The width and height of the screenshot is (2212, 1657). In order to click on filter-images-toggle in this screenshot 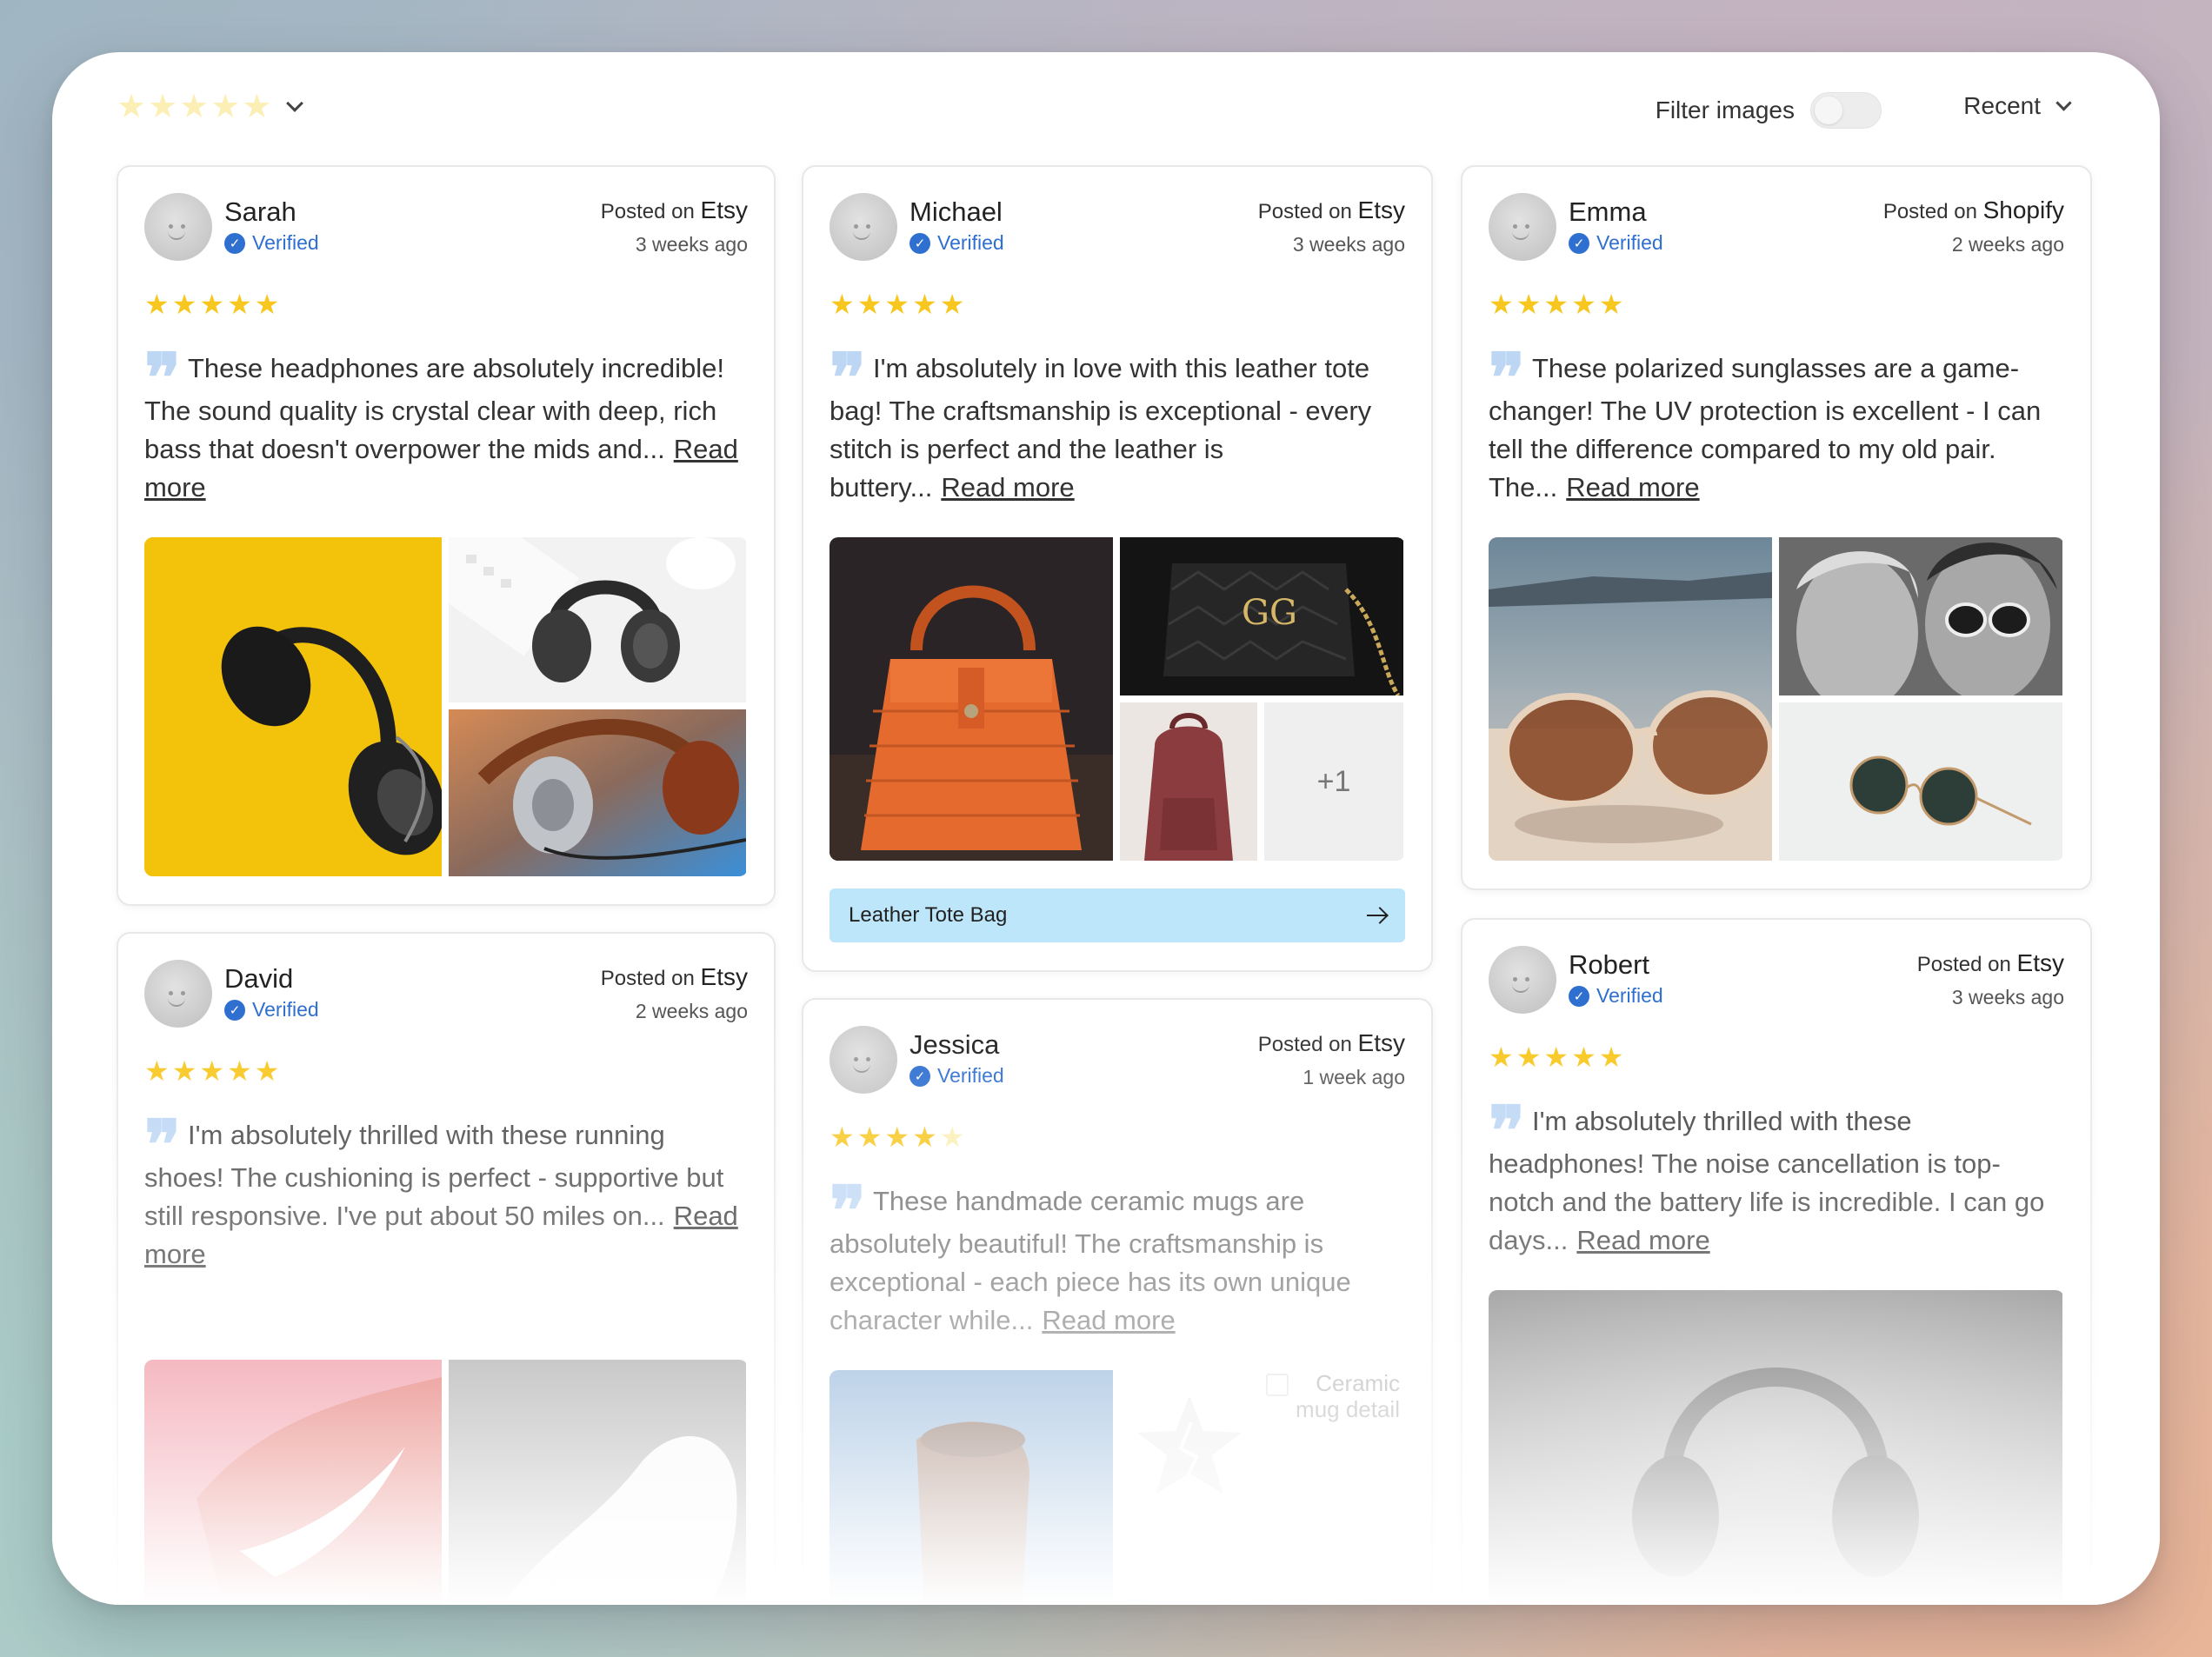, I will do `click(1846, 110)`.